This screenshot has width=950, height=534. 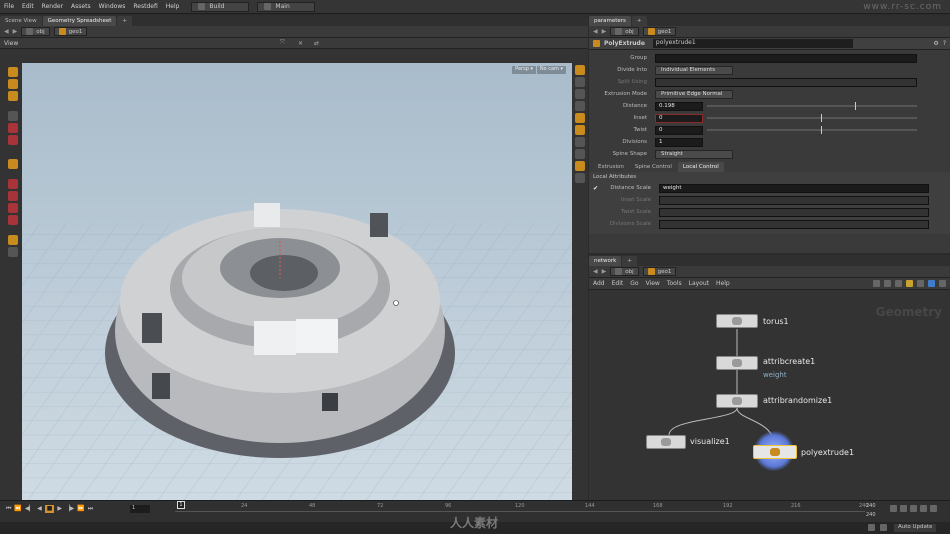 What do you see at coordinates (282, 43) in the screenshot?
I see `snap-icon: ⤧` at bounding box center [282, 43].